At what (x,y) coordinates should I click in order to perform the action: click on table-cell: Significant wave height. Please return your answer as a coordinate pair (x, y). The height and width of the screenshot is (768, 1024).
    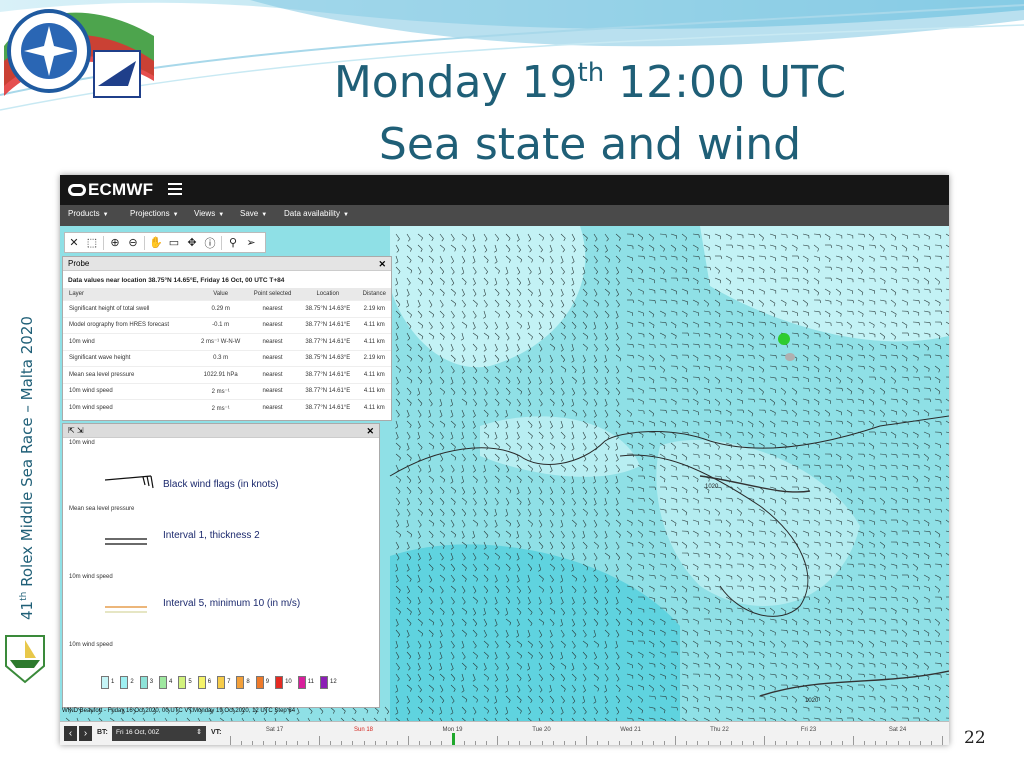
    Looking at the image, I should click on (129, 358).